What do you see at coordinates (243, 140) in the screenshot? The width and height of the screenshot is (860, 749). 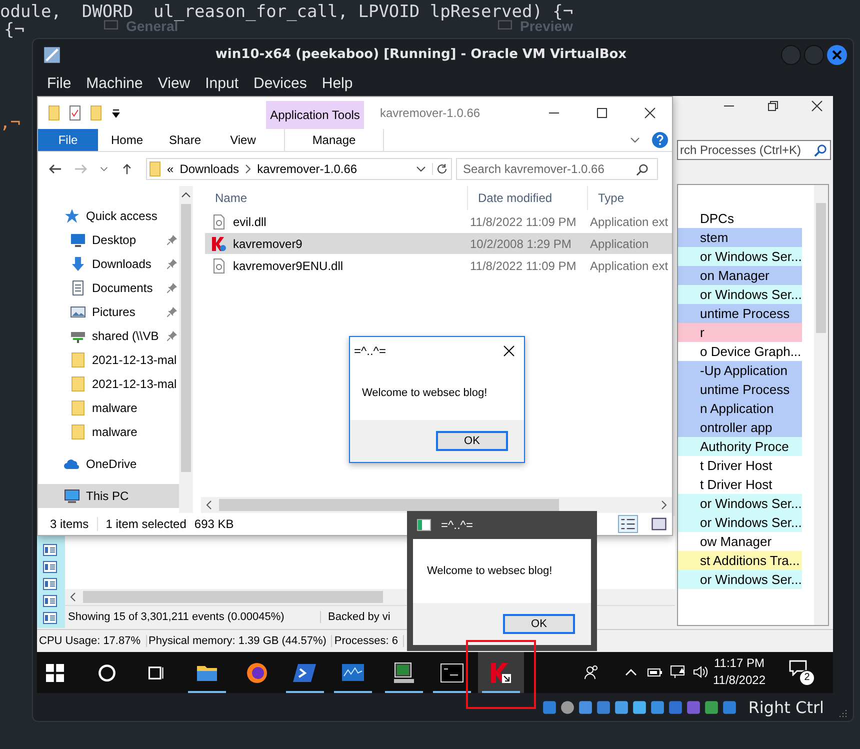 I see `ribbon-tab: View` at bounding box center [243, 140].